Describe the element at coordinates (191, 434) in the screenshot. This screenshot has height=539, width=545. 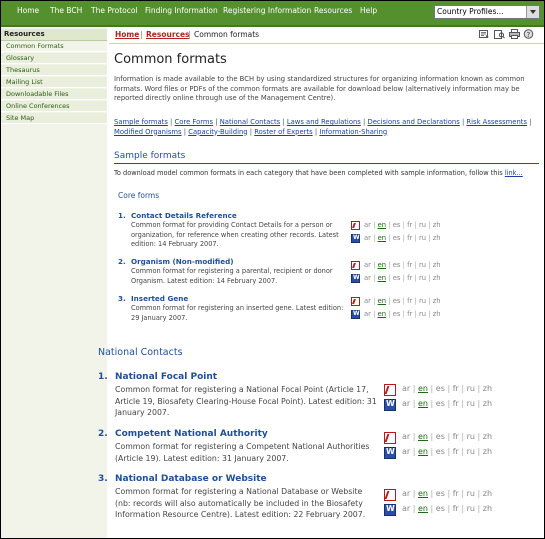
I see `item-title-competent-national-authority: Competent National Authority` at that location.